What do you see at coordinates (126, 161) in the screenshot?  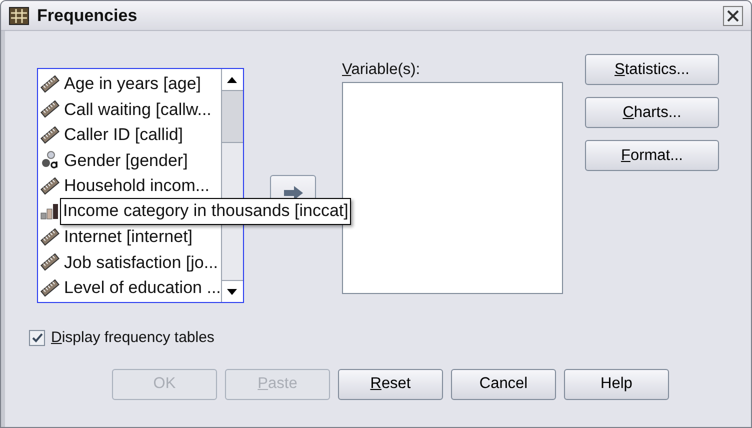 I see `variable-name: Gender [gender]` at bounding box center [126, 161].